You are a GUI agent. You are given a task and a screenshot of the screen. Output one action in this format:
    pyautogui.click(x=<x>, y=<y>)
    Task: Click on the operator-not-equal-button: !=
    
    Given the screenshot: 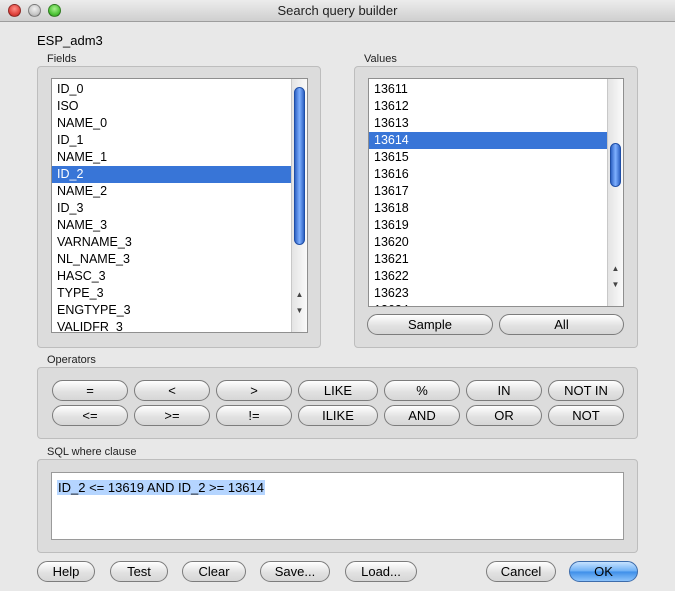 What is the action you would take?
    pyautogui.click(x=254, y=415)
    